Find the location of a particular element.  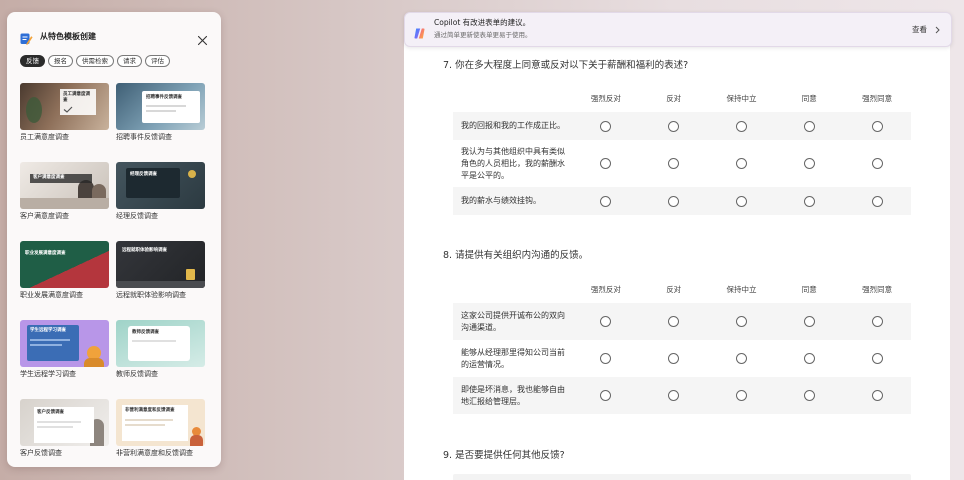

thumbnail-title: 客户满意度调查 is located at coordinates (49, 177).